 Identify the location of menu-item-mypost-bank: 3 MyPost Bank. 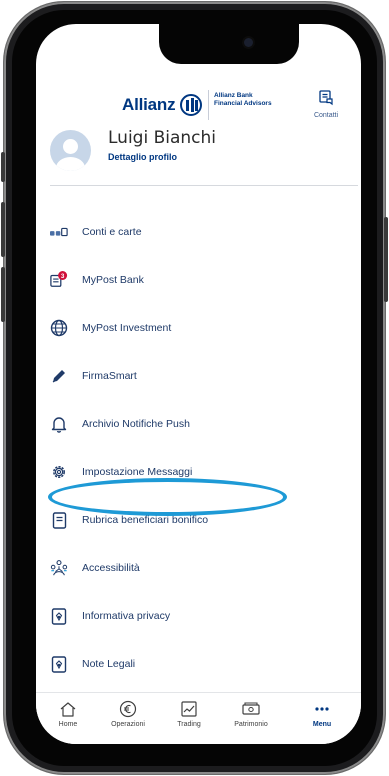
(198, 280).